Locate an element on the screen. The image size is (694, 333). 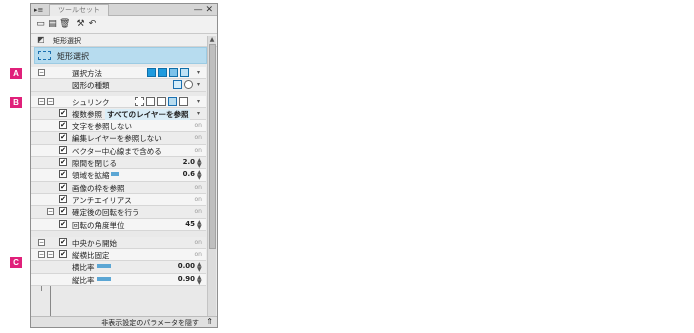
collapse-icon: ⇑ is located at coordinates (209, 321).